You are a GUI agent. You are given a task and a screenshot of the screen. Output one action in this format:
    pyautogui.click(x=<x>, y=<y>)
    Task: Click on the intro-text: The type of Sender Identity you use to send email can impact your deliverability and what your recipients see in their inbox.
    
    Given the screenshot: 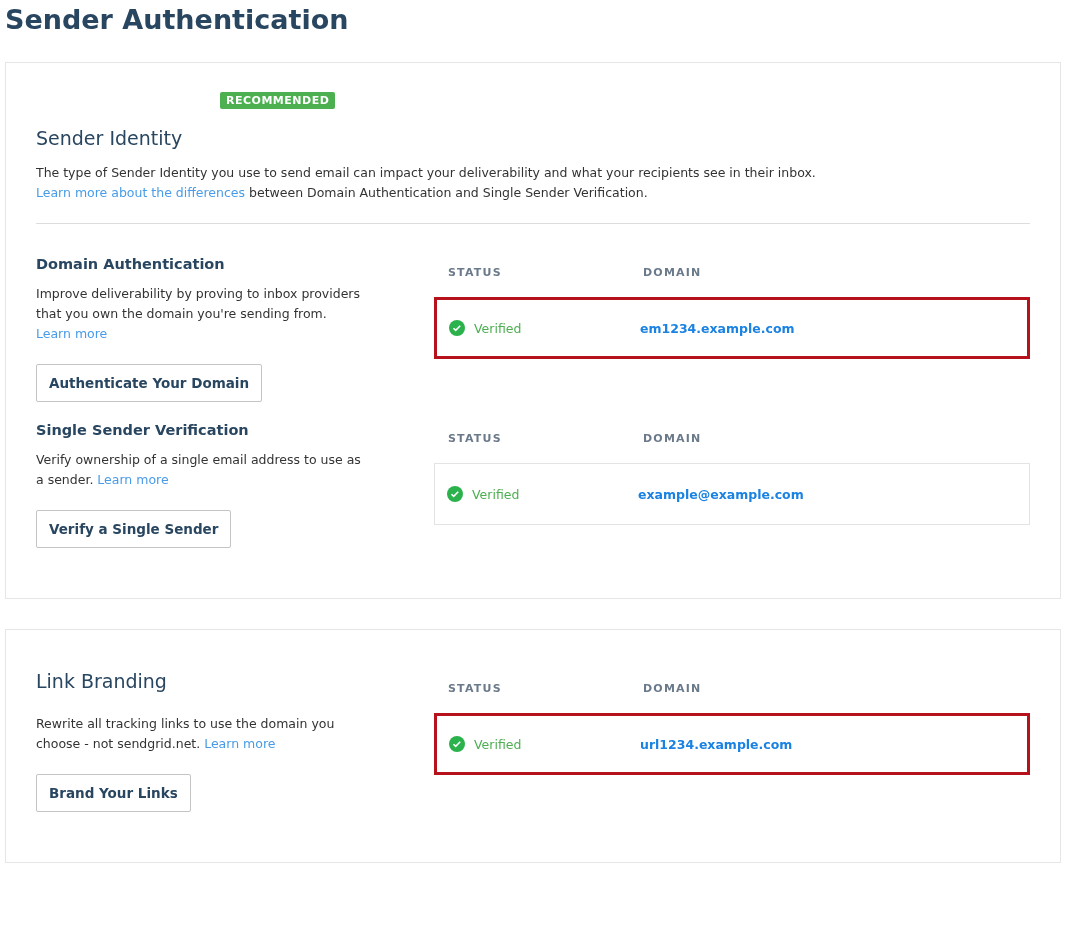 What is the action you would take?
    pyautogui.click(x=426, y=173)
    